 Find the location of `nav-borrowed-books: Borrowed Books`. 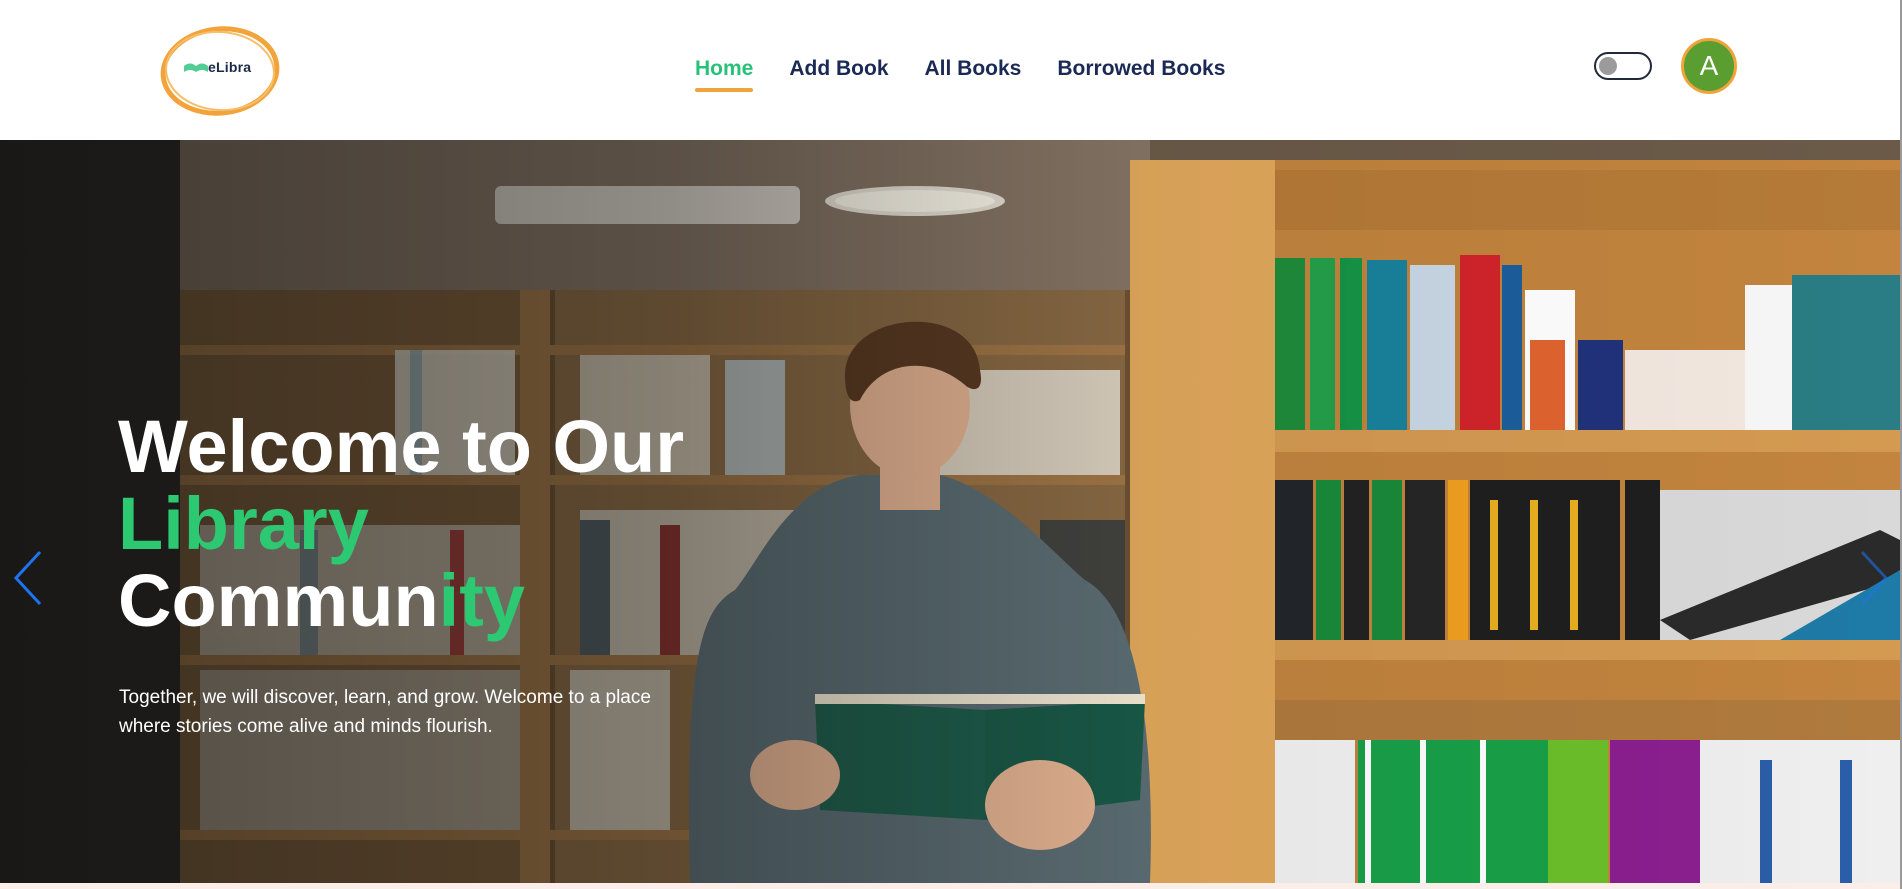

nav-borrowed-books: Borrowed Books is located at coordinates (1141, 69).